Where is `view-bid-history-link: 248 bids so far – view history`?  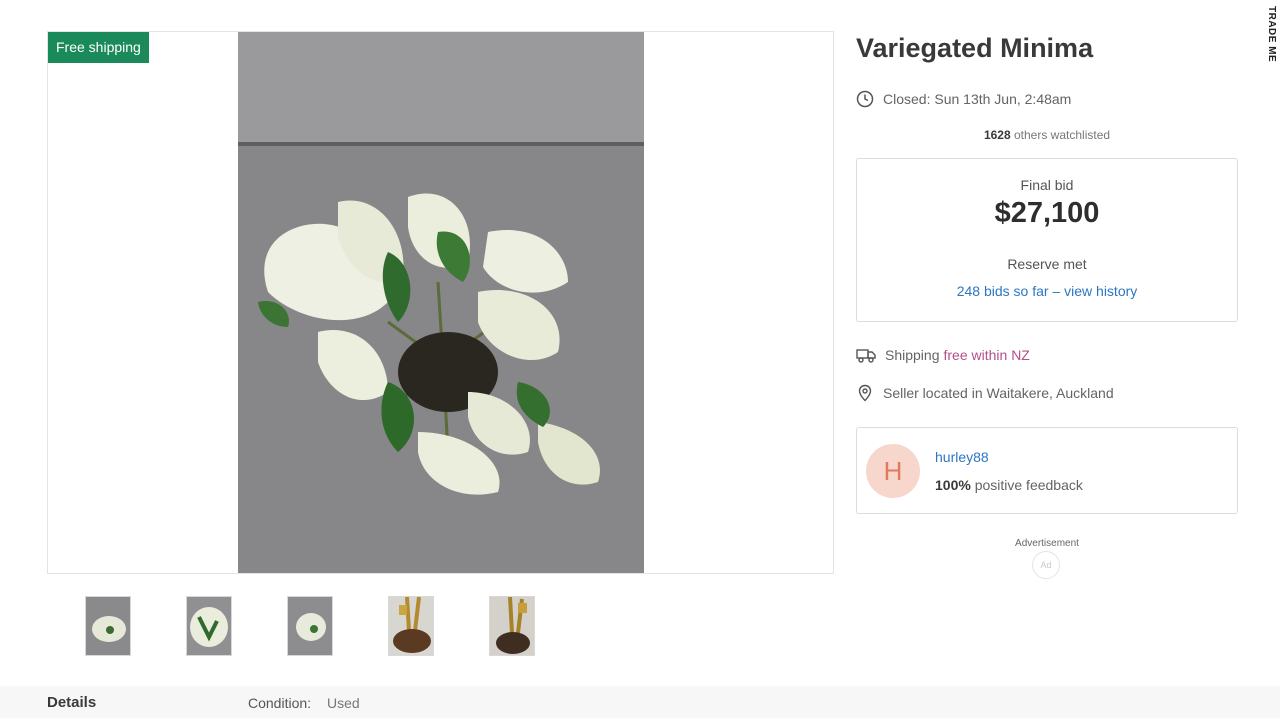 view-bid-history-link: 248 bids so far – view history is located at coordinates (1047, 291).